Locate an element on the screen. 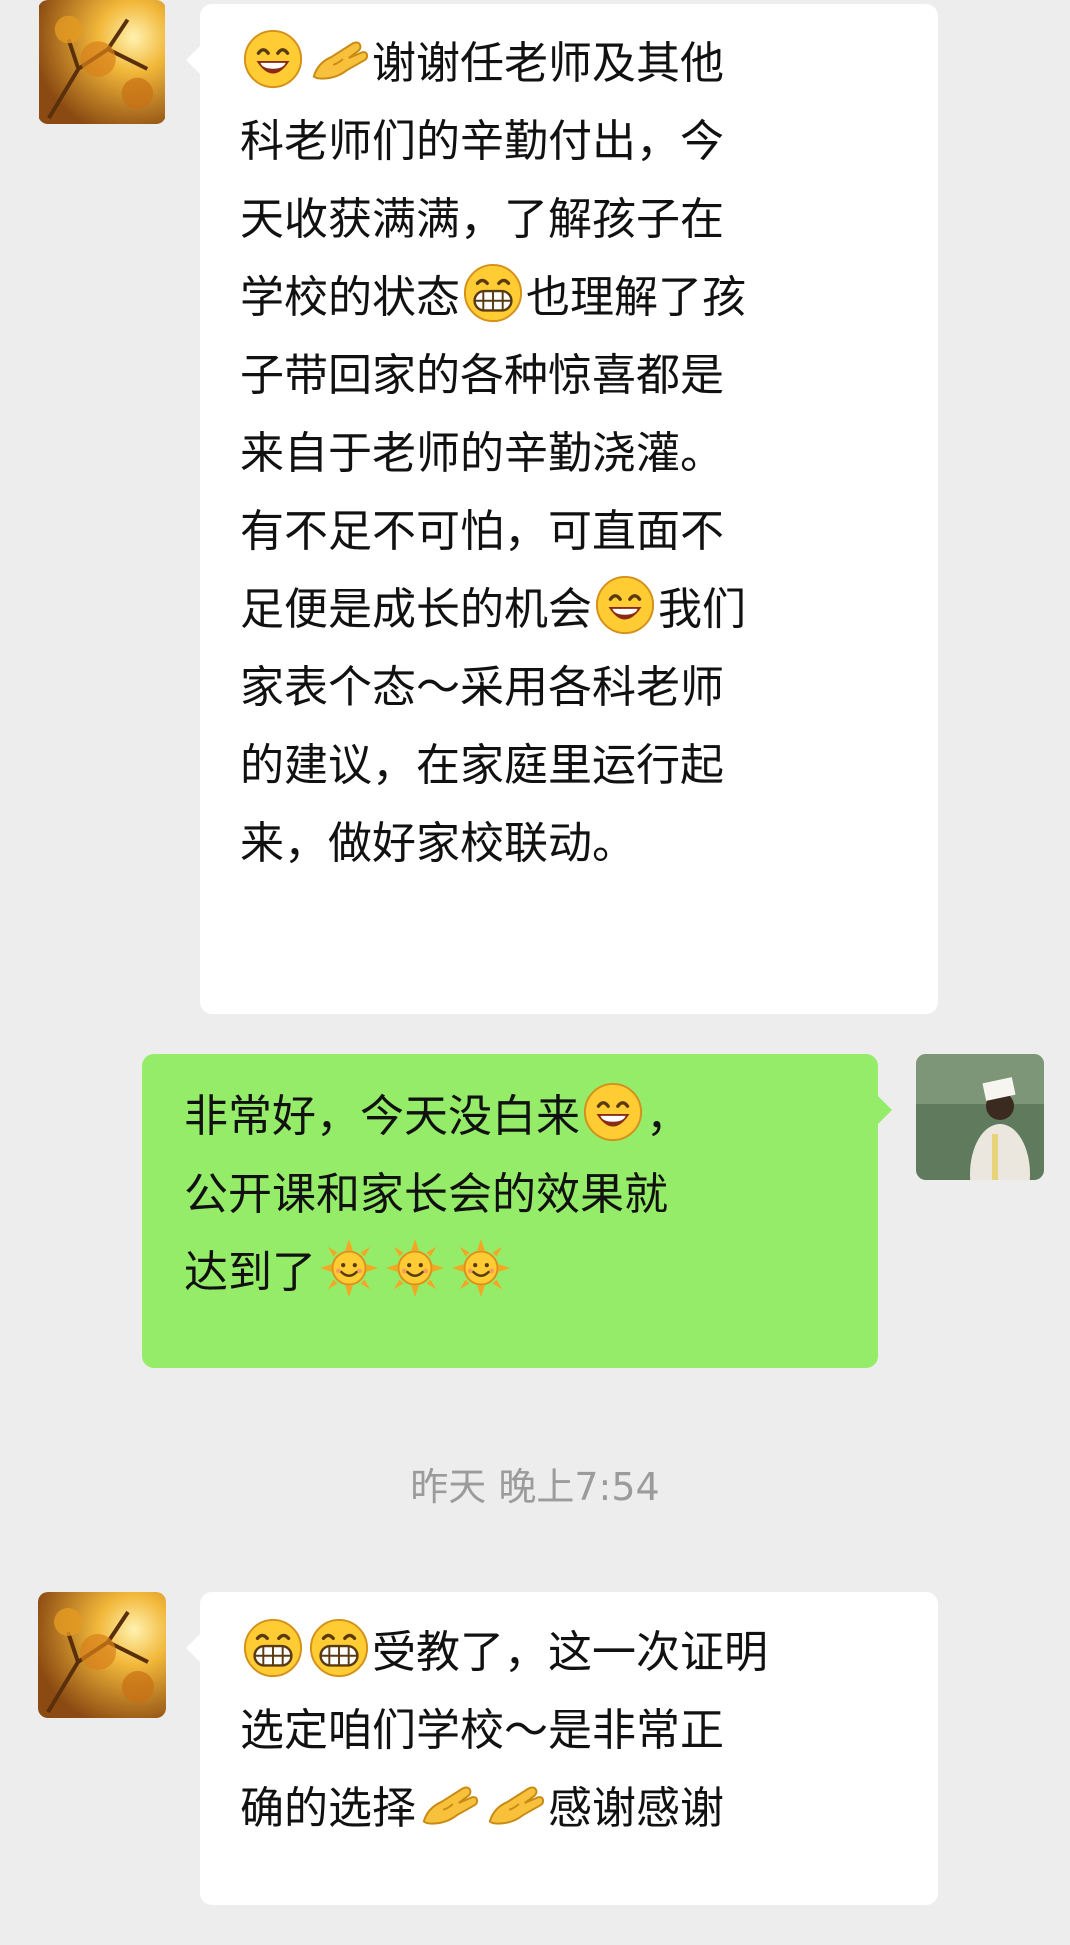 The height and width of the screenshot is (1945, 1070). message-line: 选定咱们学校～是非常正 is located at coordinates (571, 1731).